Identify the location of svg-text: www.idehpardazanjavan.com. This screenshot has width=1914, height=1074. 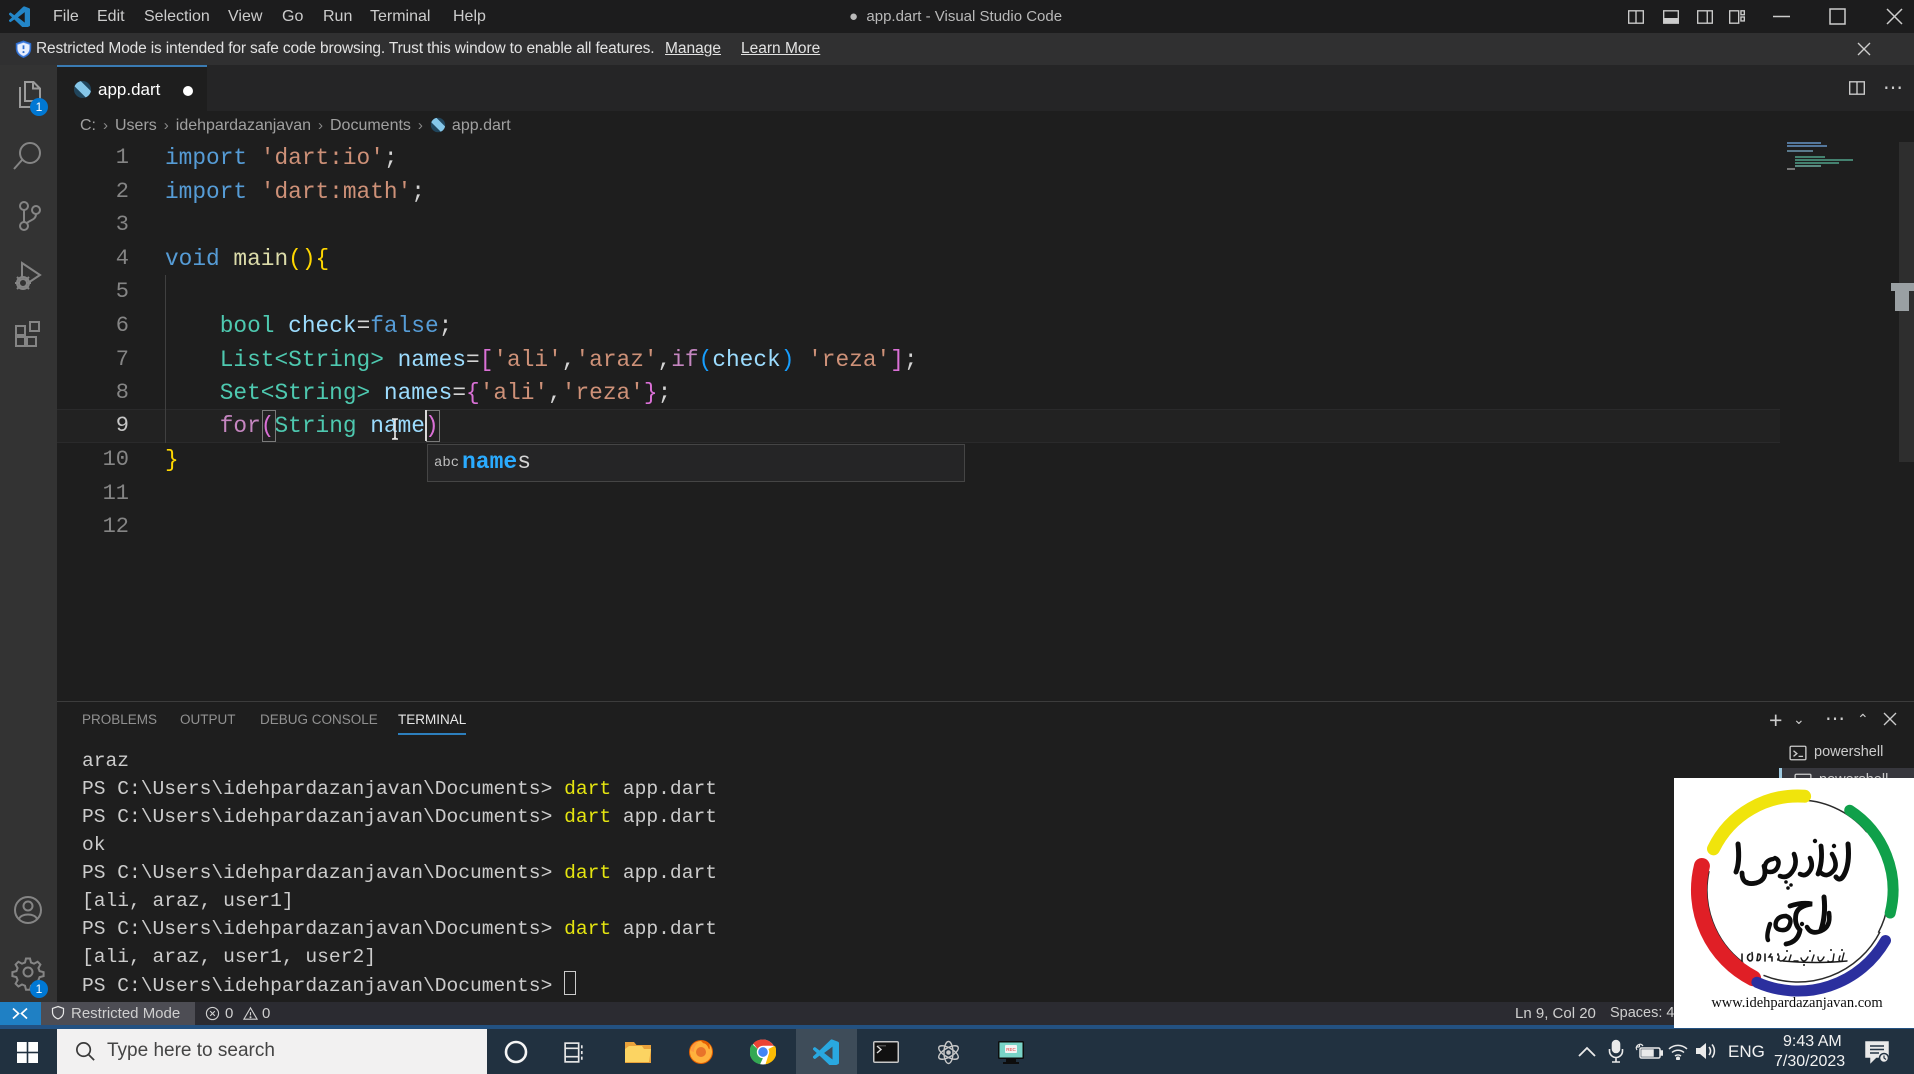
(1797, 1003).